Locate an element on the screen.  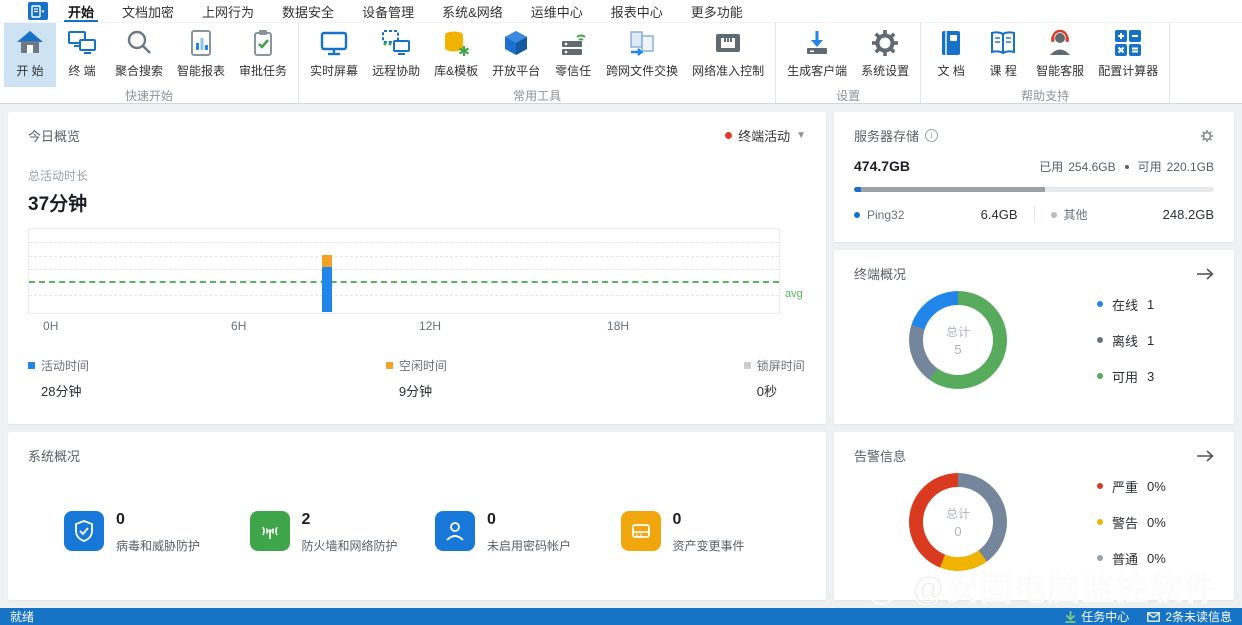
stat-virus-protection: 0 病毒和威胁防护 is located at coordinates (157, 532).